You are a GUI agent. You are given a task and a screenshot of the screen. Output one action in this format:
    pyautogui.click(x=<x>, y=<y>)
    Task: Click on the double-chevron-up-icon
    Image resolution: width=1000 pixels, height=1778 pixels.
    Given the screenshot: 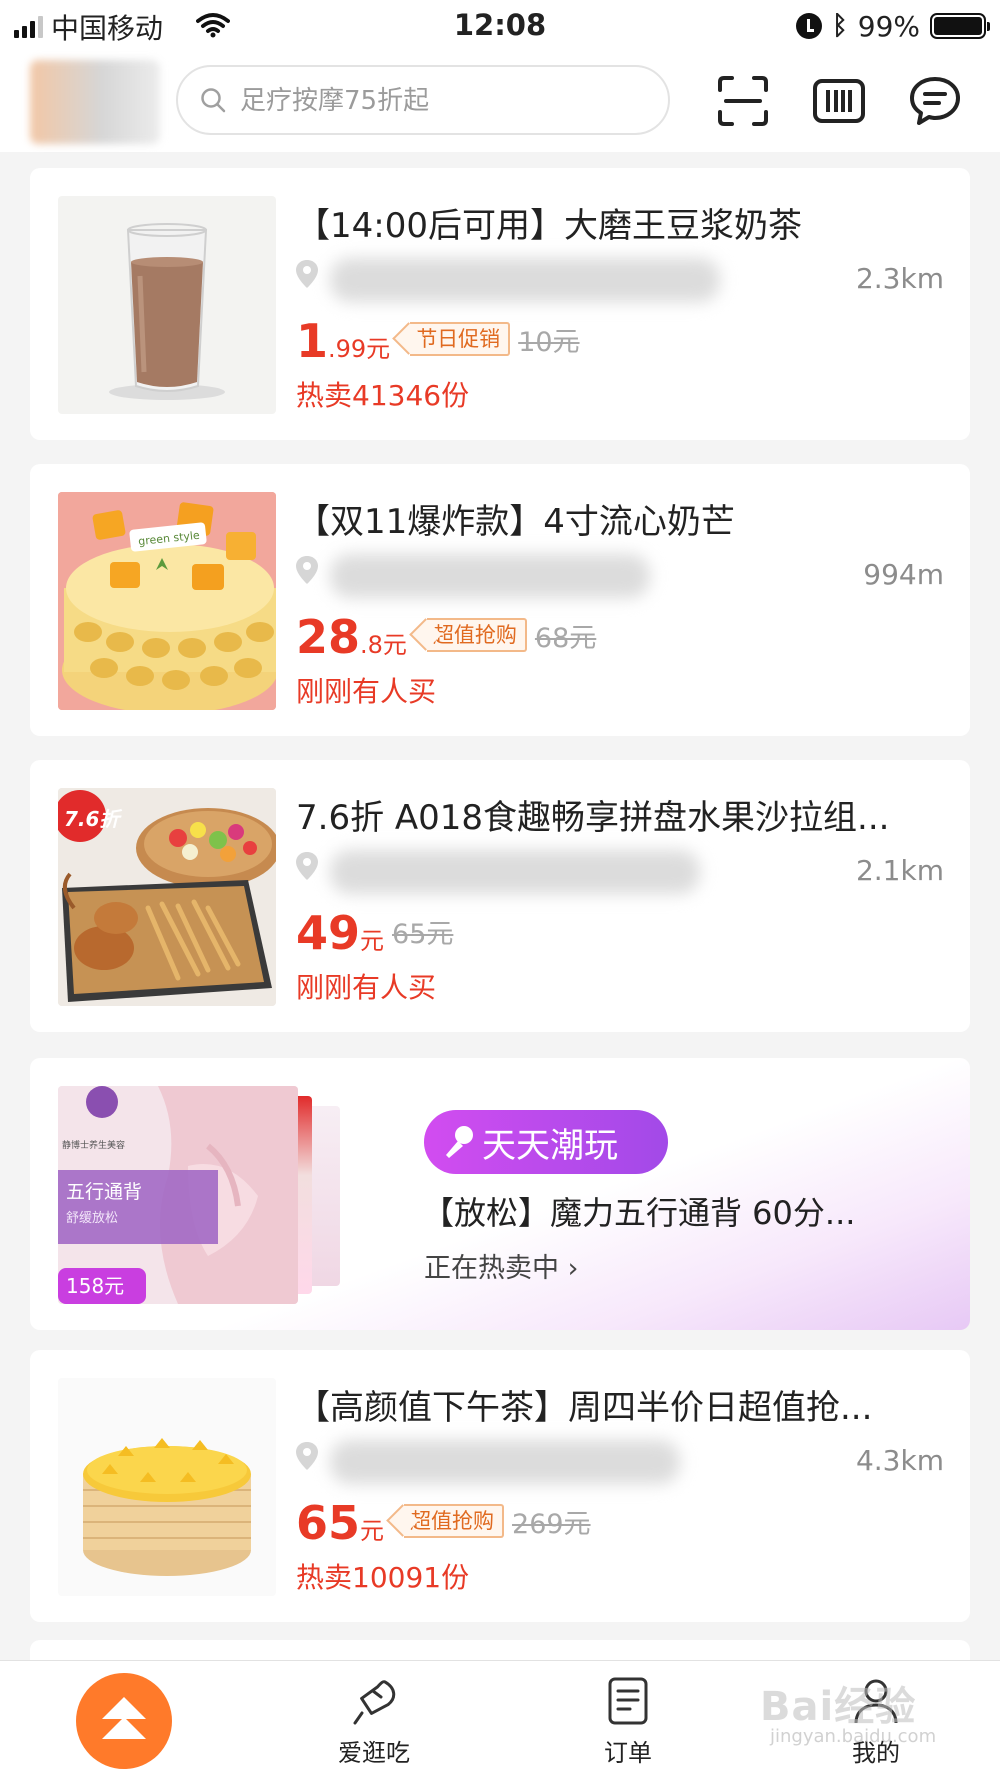 What is the action you would take?
    pyautogui.click(x=124, y=1718)
    